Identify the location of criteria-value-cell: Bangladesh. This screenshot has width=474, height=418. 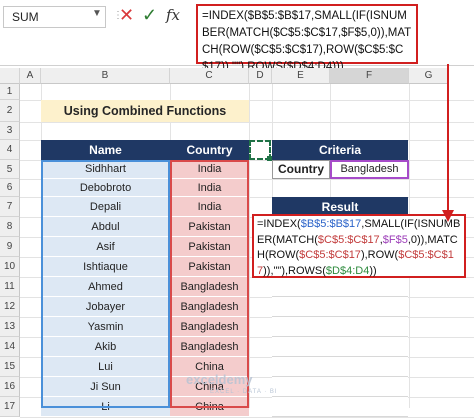
(369, 169).